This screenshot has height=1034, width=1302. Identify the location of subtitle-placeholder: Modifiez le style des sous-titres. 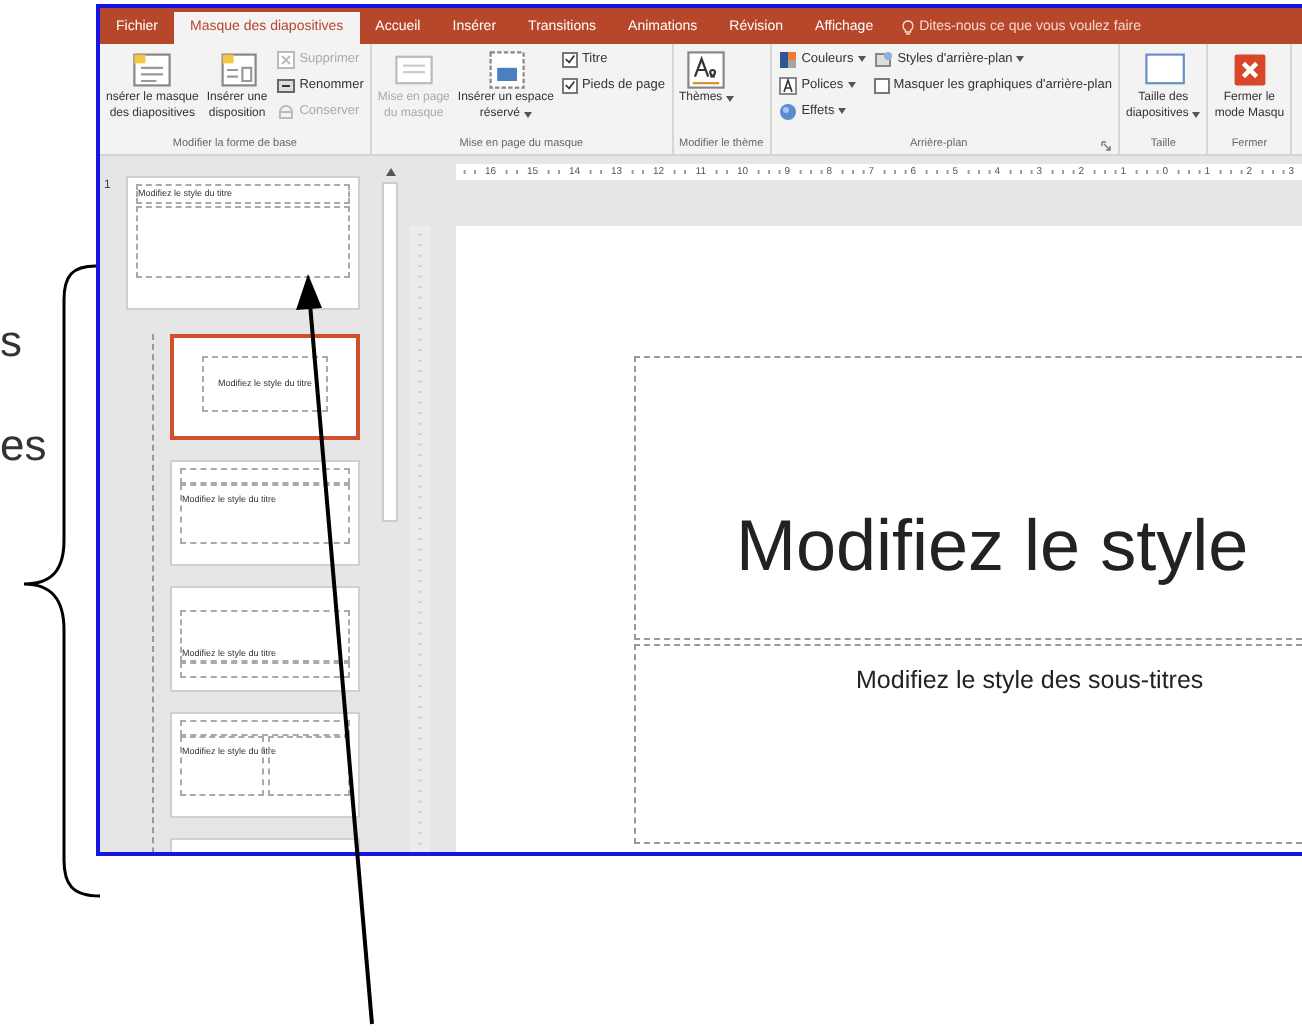
(968, 744).